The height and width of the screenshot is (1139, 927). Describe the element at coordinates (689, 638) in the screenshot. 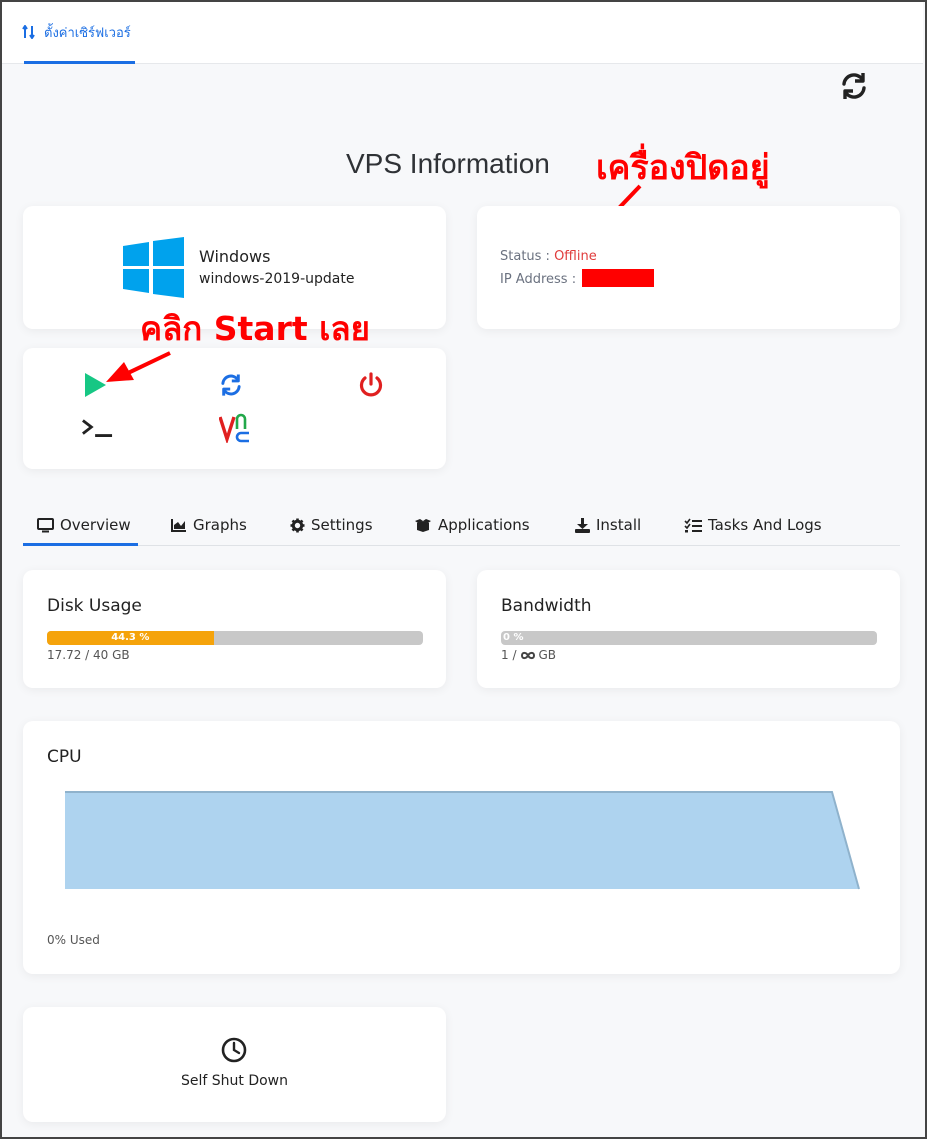

I see `bandwidth-bar: 0 %` at that location.